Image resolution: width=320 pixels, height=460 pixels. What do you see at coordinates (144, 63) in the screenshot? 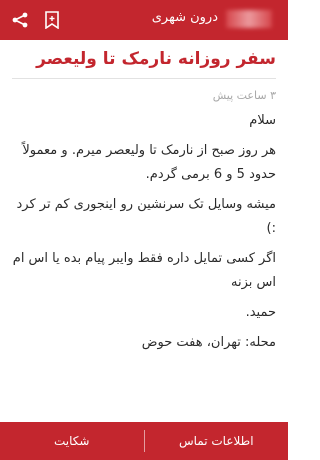
I see `post-title: سفر روزانه نارمک تا ولیعصر` at bounding box center [144, 63].